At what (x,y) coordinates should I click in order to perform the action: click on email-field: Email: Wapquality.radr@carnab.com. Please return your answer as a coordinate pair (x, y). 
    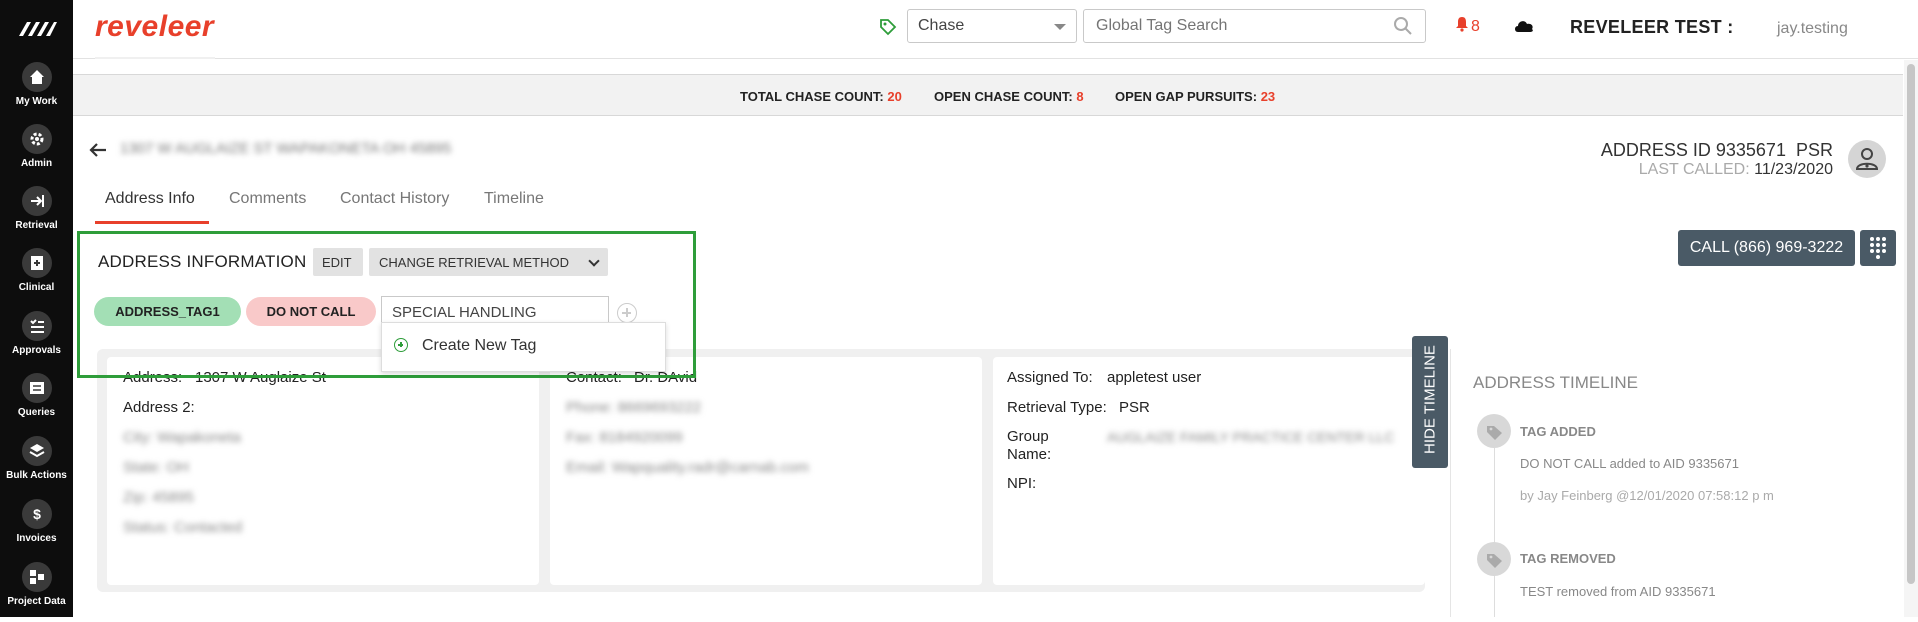
    Looking at the image, I should click on (687, 467).